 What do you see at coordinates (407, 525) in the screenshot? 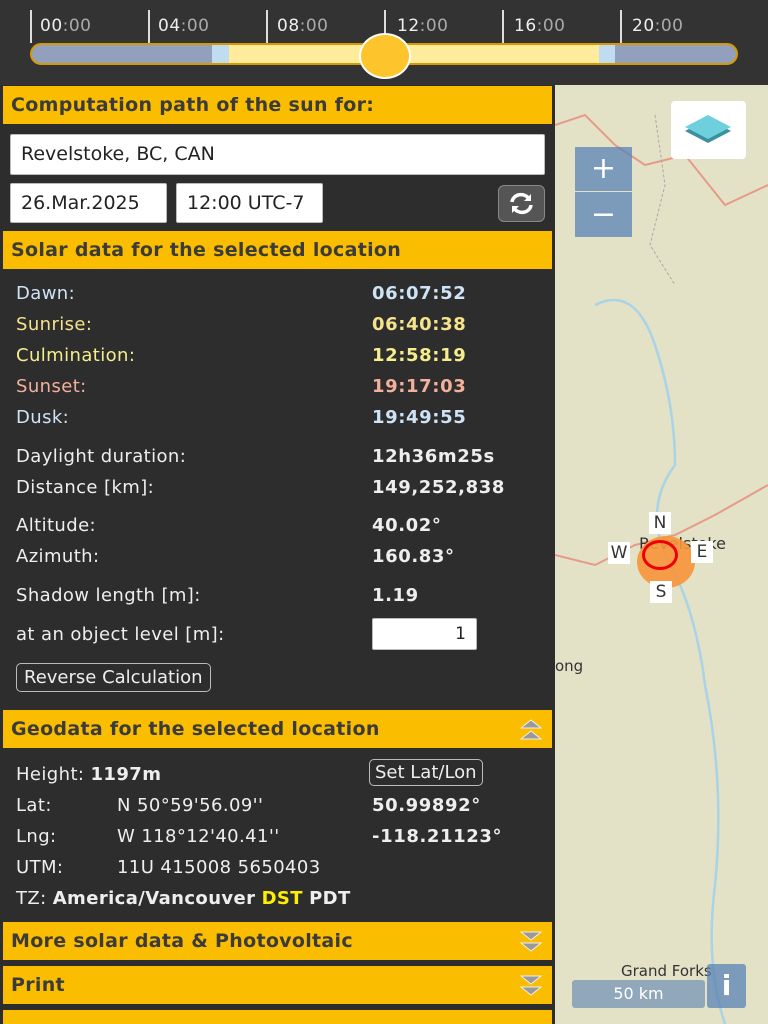
I see `altitude-value: 40.02°` at bounding box center [407, 525].